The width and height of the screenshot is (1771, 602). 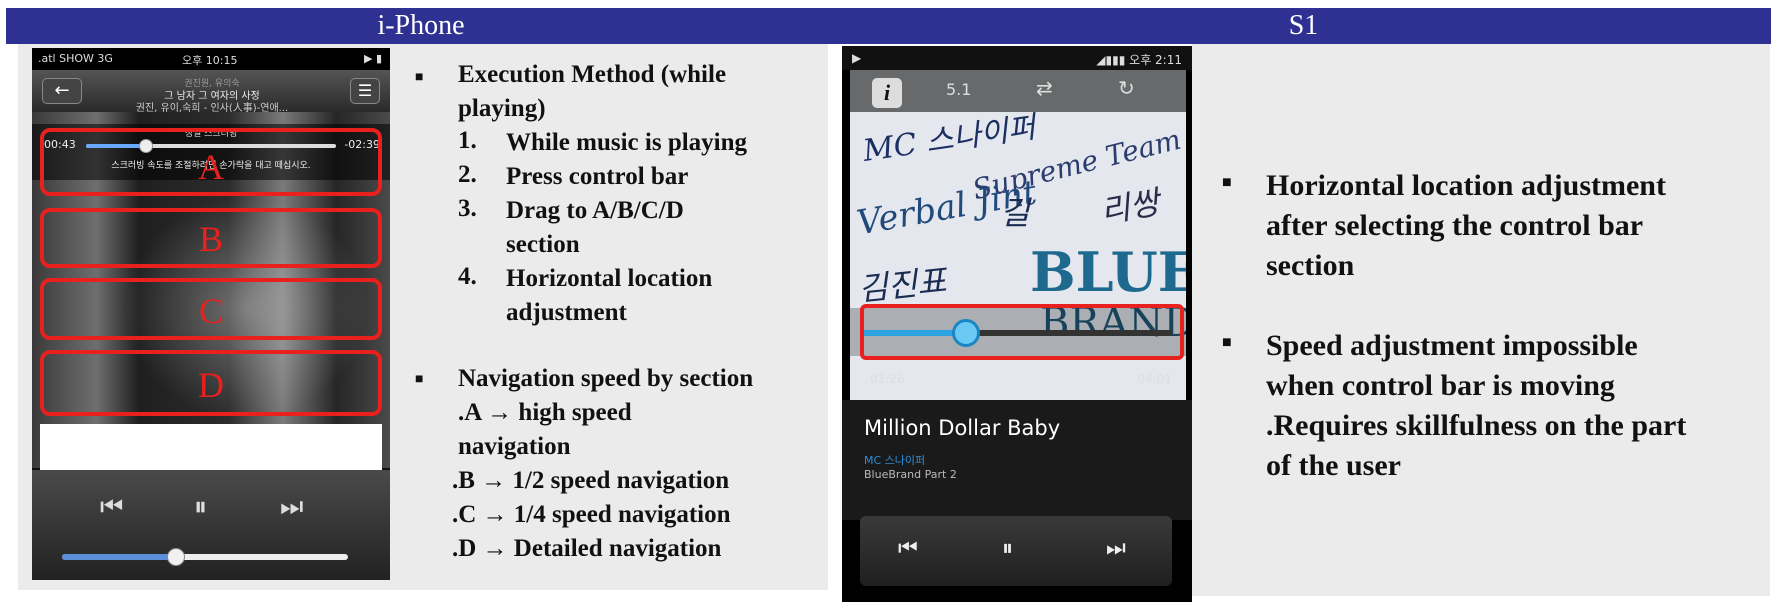 I want to click on sound-mode-label: 5.1, so click(x=958, y=89).